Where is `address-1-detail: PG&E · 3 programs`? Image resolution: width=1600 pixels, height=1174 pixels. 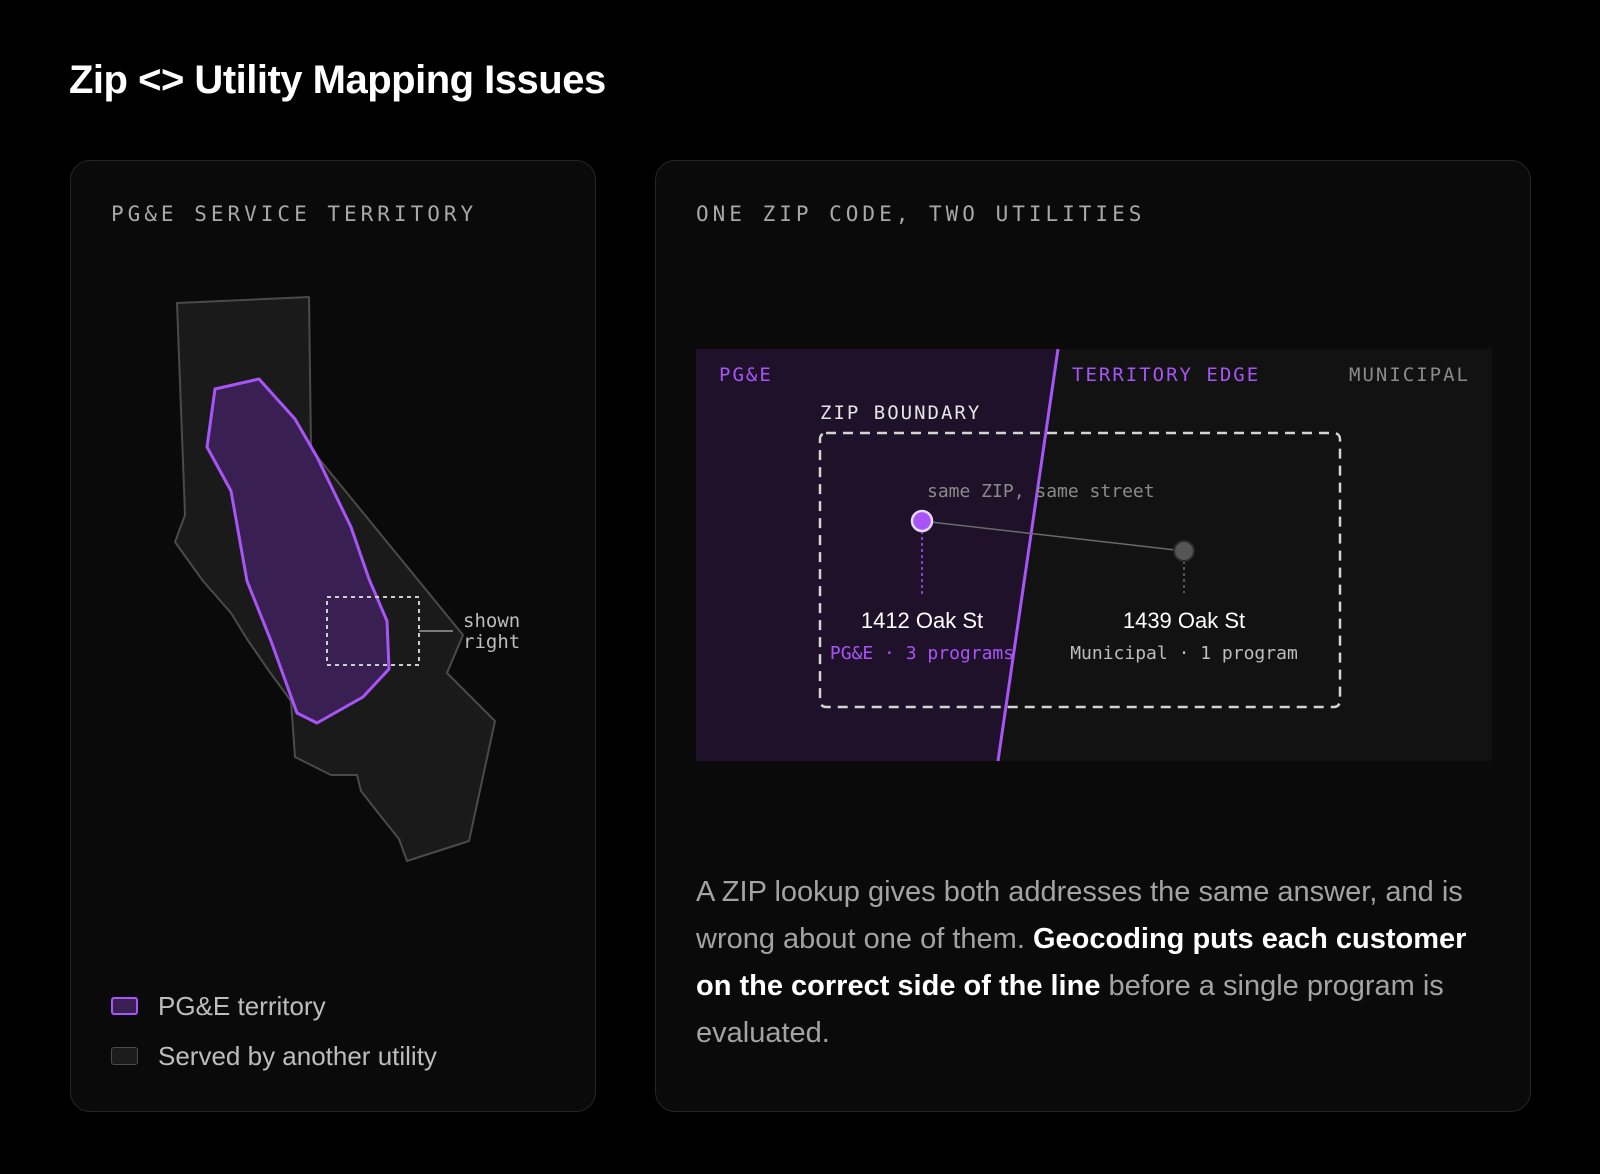
address-1-detail: PG&E · 3 programs is located at coordinates (922, 653).